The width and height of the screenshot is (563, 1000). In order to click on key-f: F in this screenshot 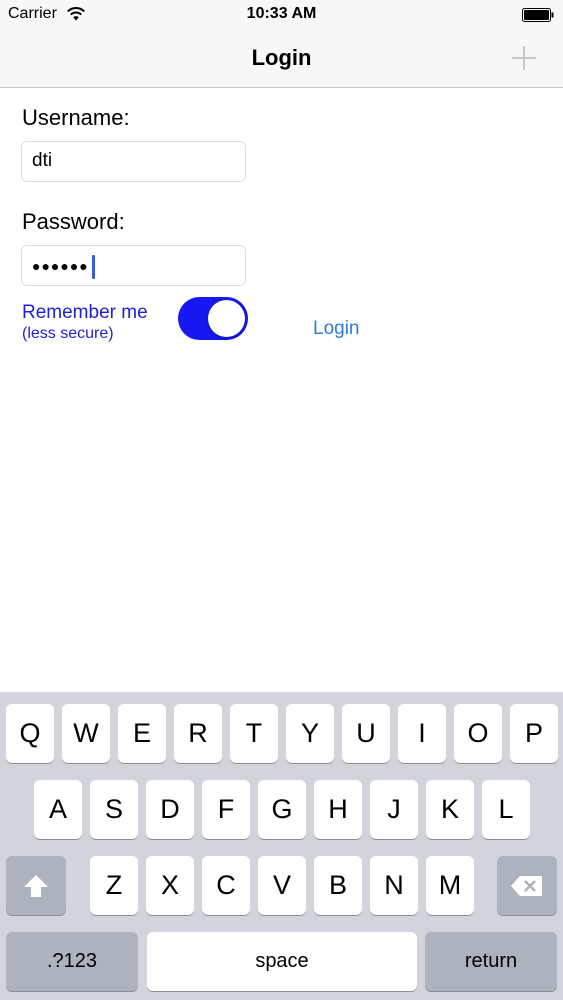, I will do `click(226, 809)`.